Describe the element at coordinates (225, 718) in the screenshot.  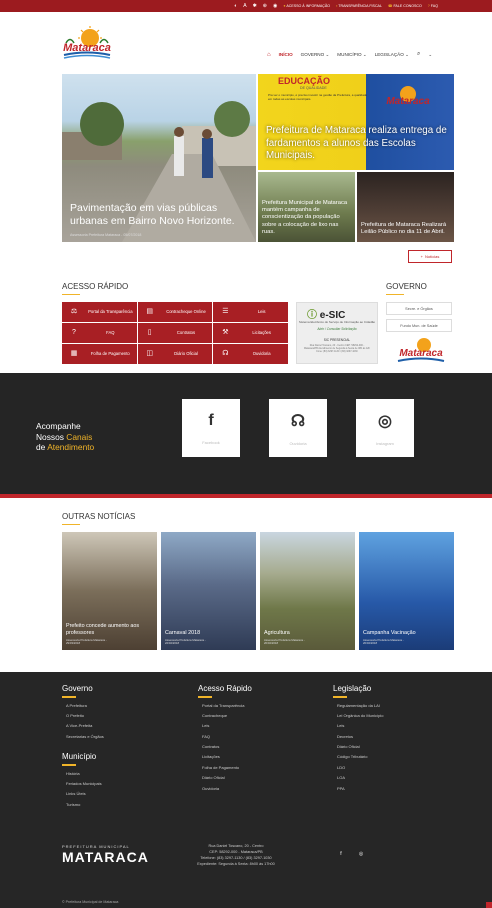
I see `footer-link: Contracheque` at that location.